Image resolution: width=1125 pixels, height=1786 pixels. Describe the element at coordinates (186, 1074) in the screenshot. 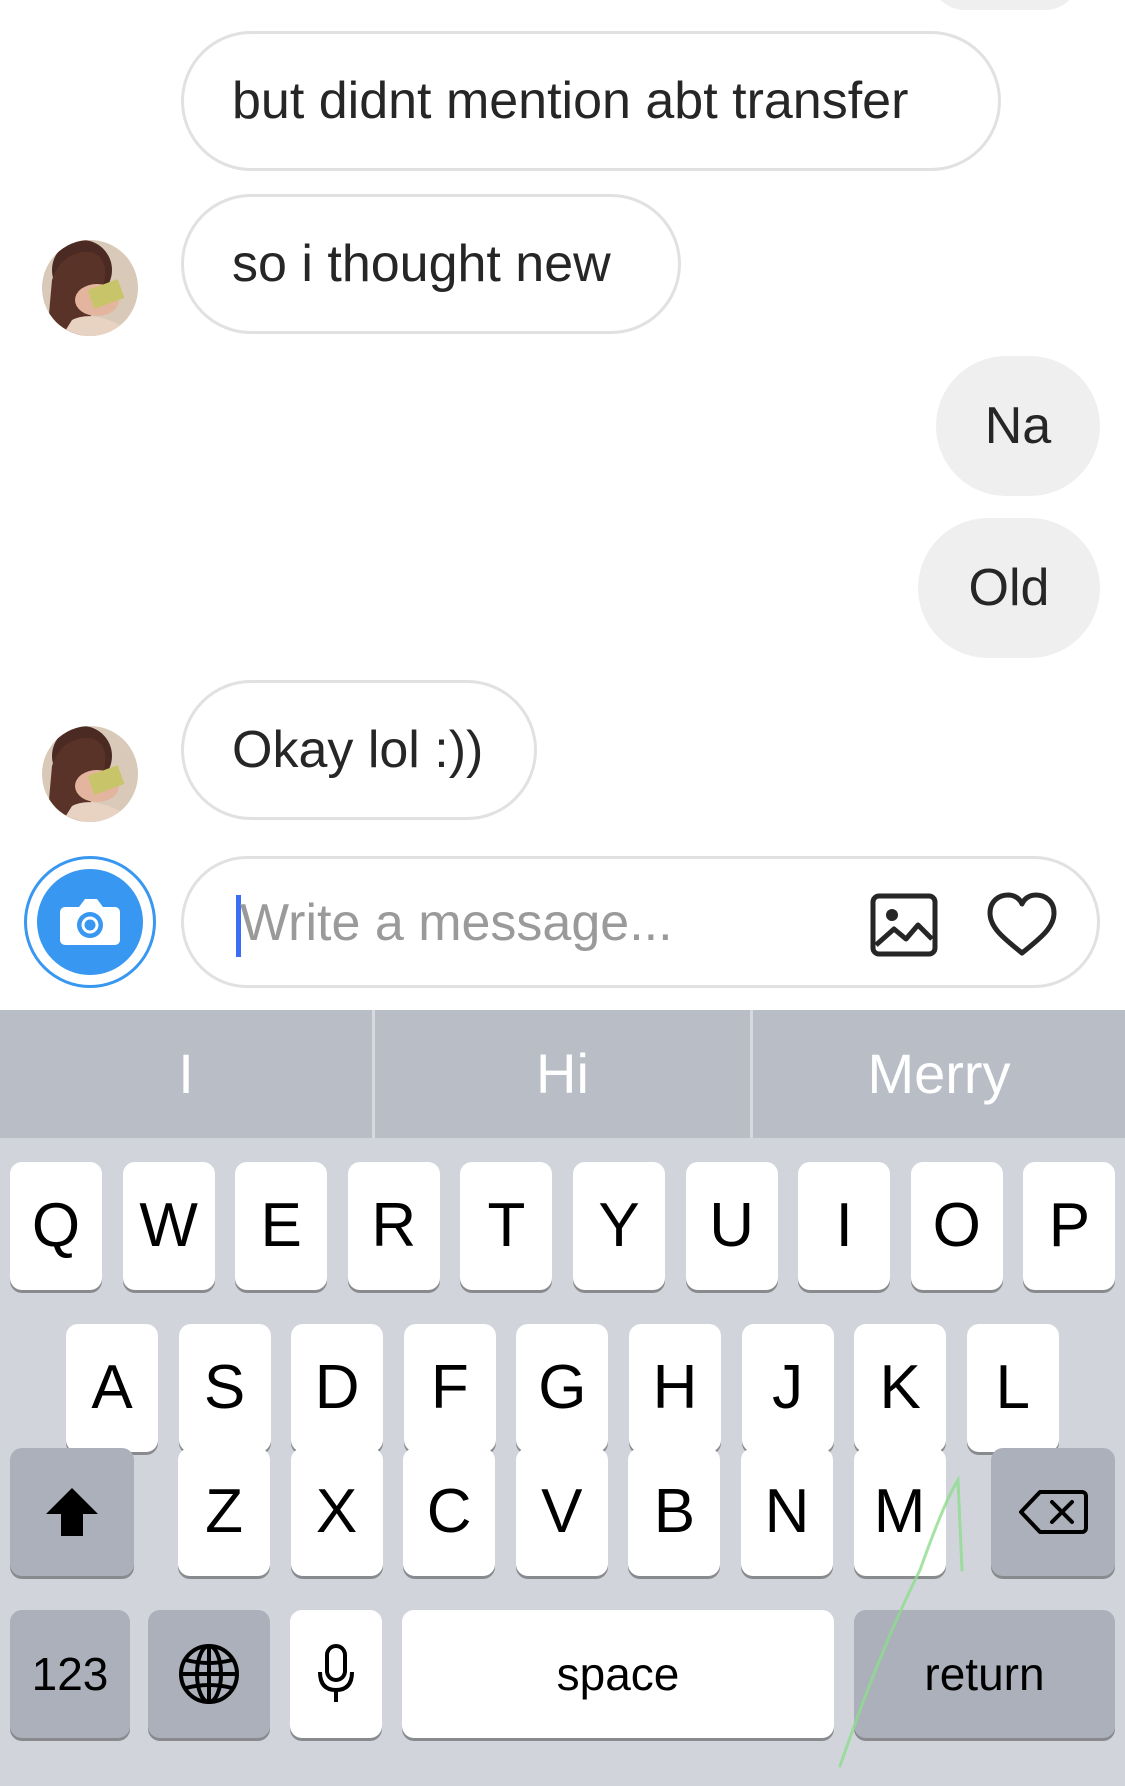

I see `suggestion: I` at that location.